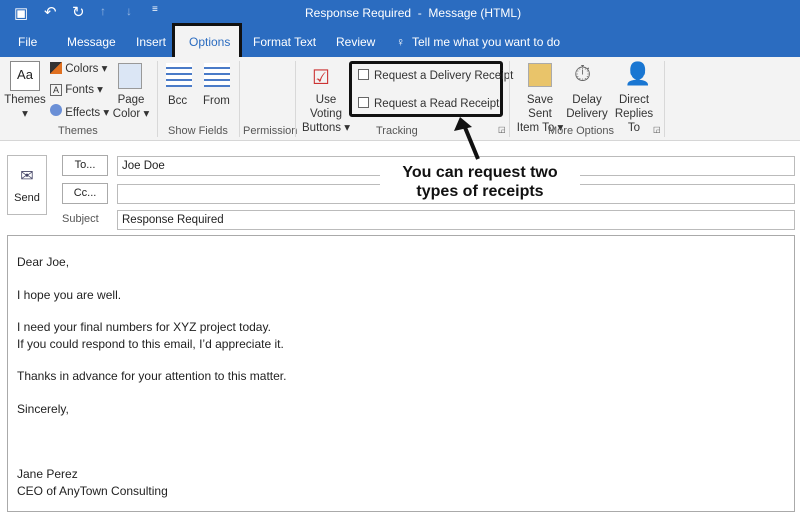 The width and height of the screenshot is (800, 512). I want to click on annotation-text: You can request two types of receipts, so click(480, 182).